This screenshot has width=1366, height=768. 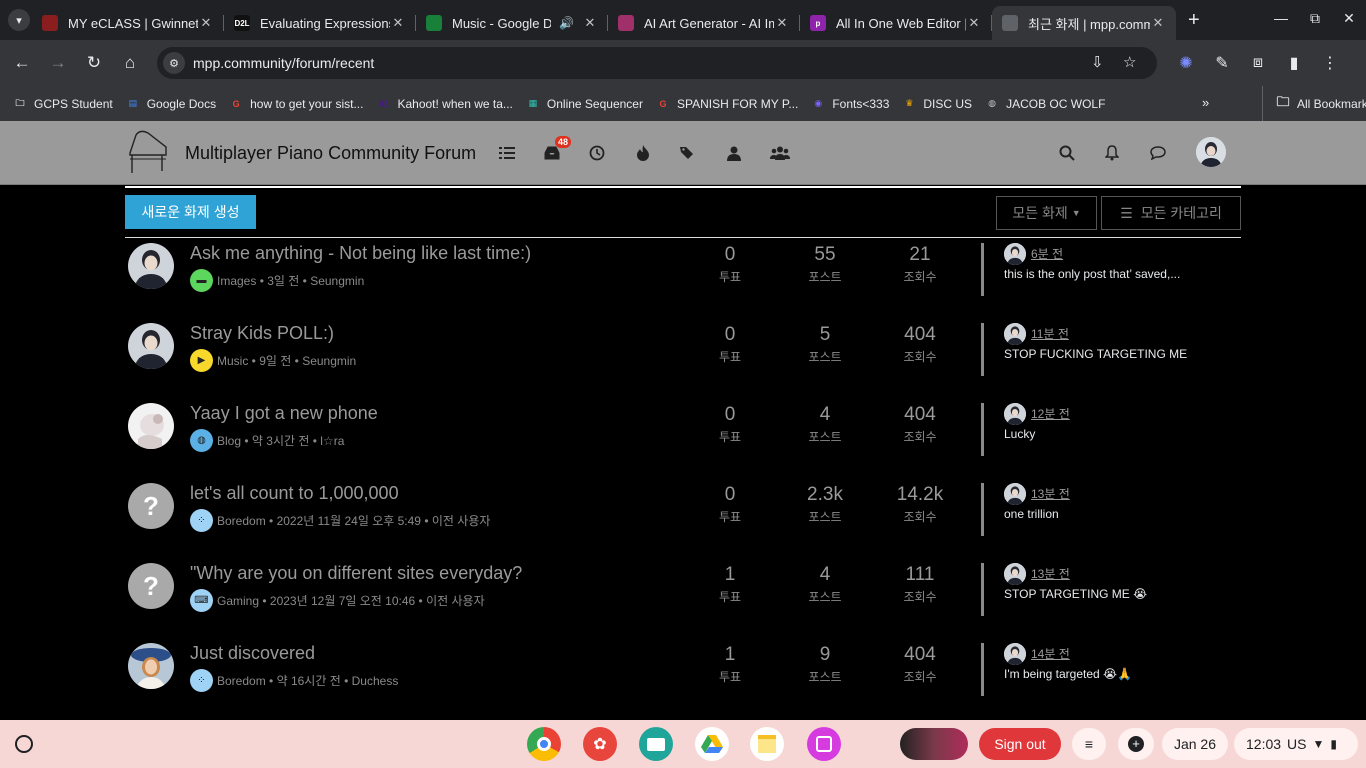 I want to click on topic-author: l☆ra, so click(x=332, y=441).